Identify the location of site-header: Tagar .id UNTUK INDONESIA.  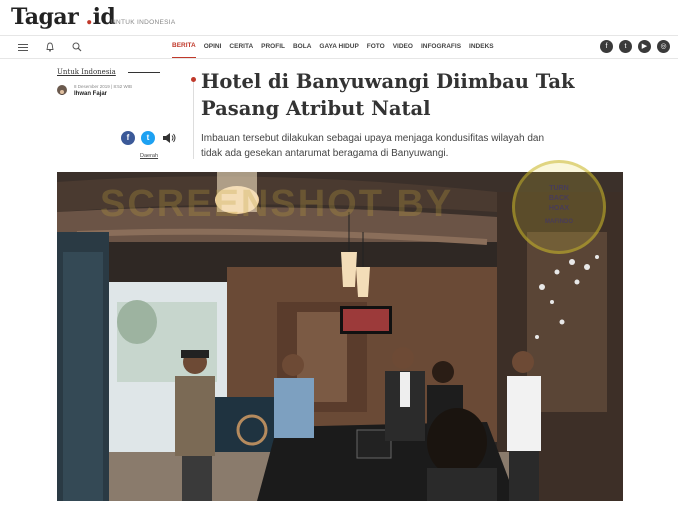
(339, 17).